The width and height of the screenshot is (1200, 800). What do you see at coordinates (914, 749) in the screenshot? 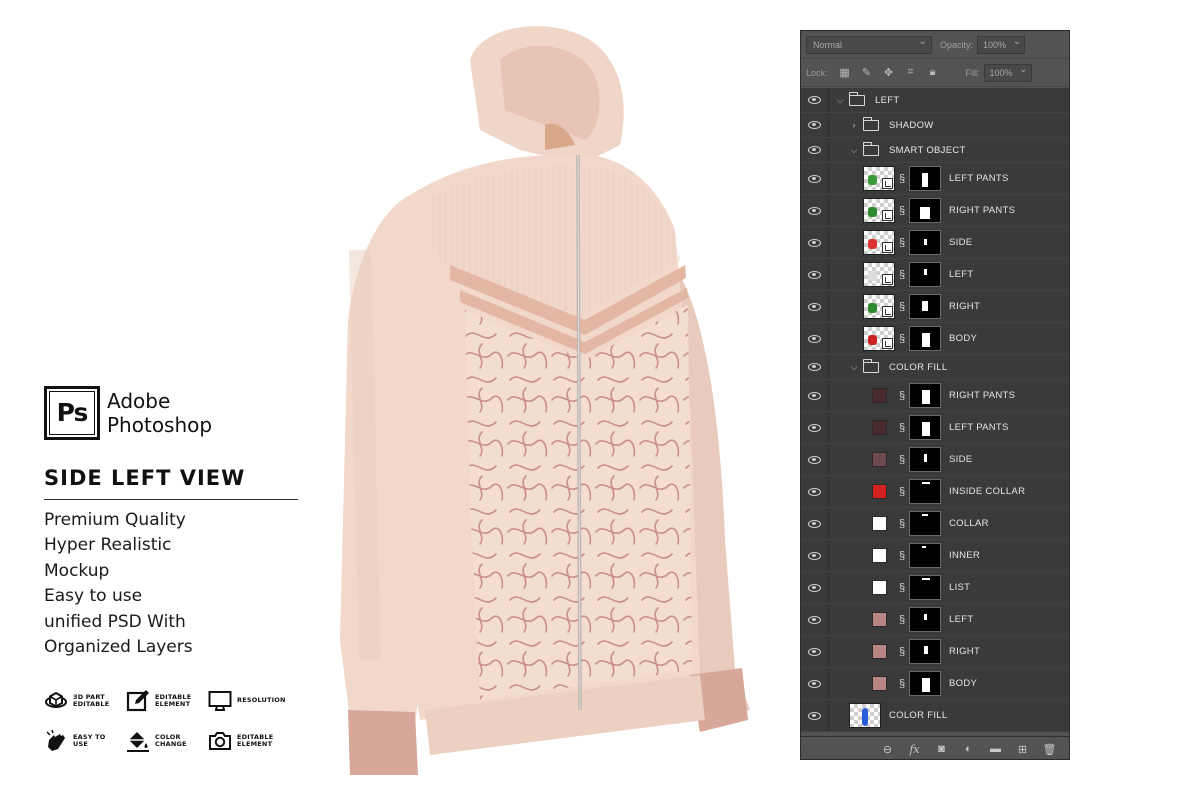
I see `fx-icon: fx` at bounding box center [914, 749].